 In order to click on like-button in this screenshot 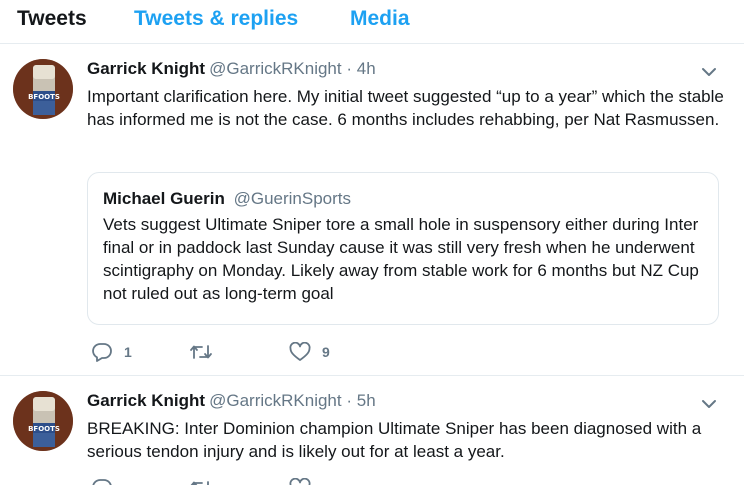, I will do `click(300, 481)`.